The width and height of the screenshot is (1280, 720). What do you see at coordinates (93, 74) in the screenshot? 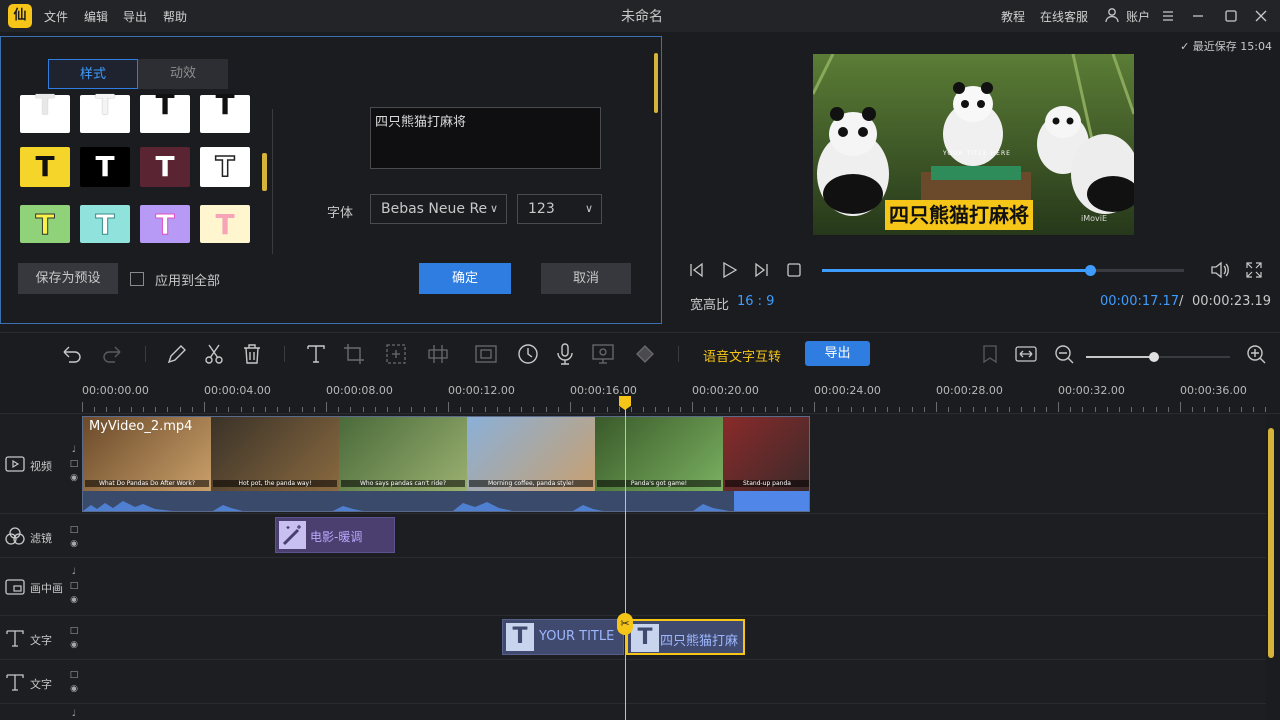
I see `tab-style: 样式` at bounding box center [93, 74].